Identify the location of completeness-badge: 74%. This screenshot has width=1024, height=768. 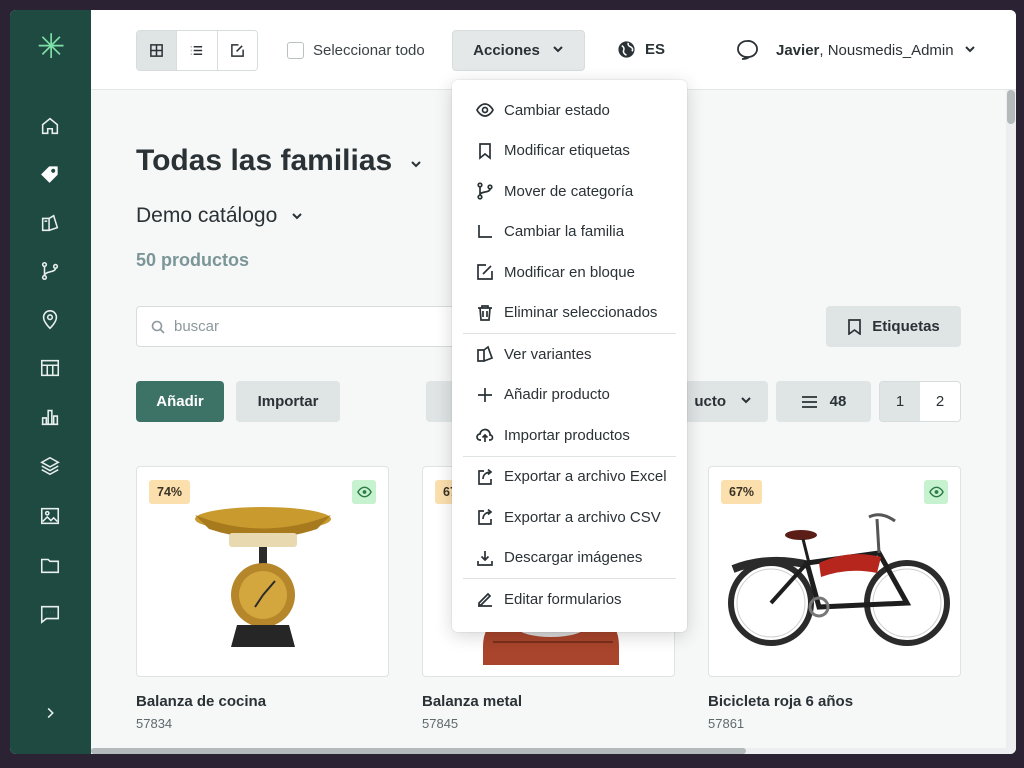
(170, 492).